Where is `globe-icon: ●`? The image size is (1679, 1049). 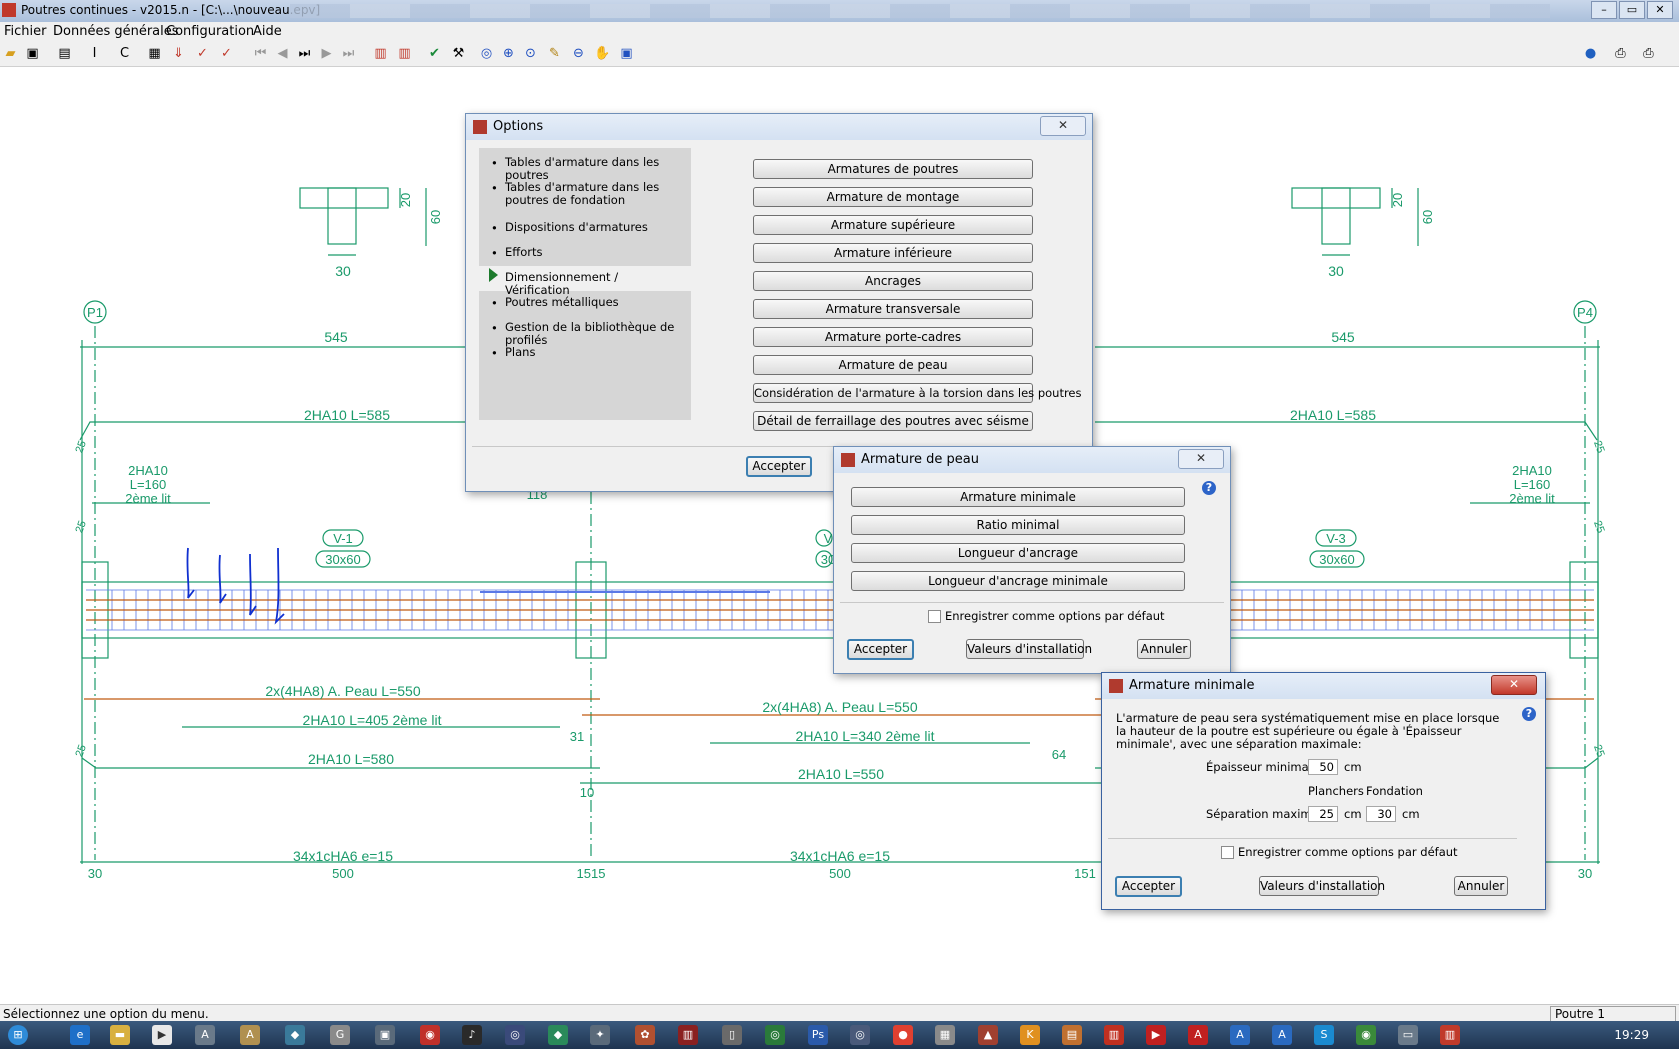 globe-icon: ● is located at coordinates (1590, 53).